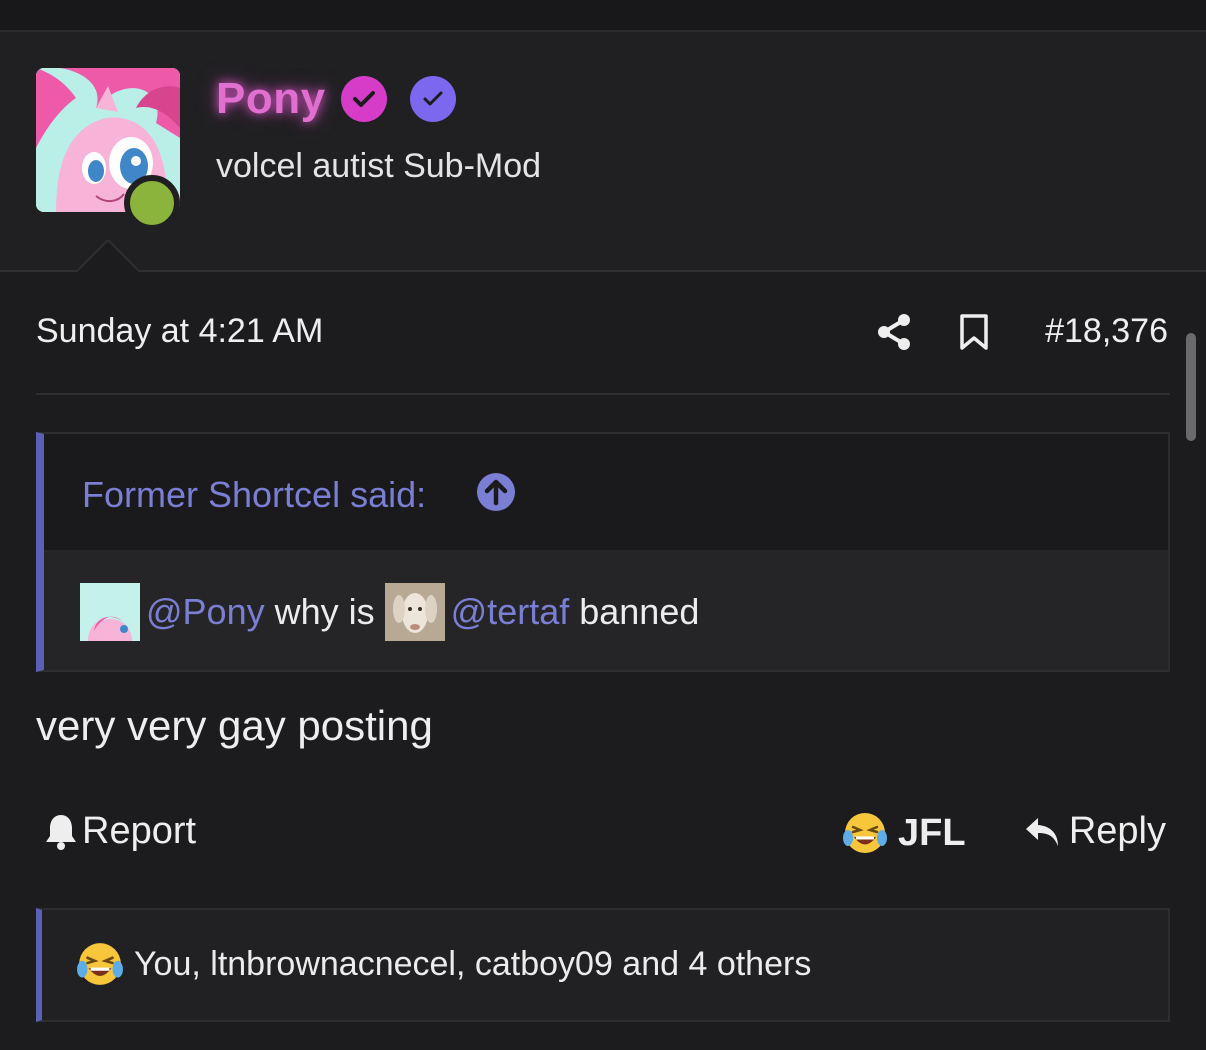  What do you see at coordinates (139, 831) in the screenshot?
I see `report-label: Report` at bounding box center [139, 831].